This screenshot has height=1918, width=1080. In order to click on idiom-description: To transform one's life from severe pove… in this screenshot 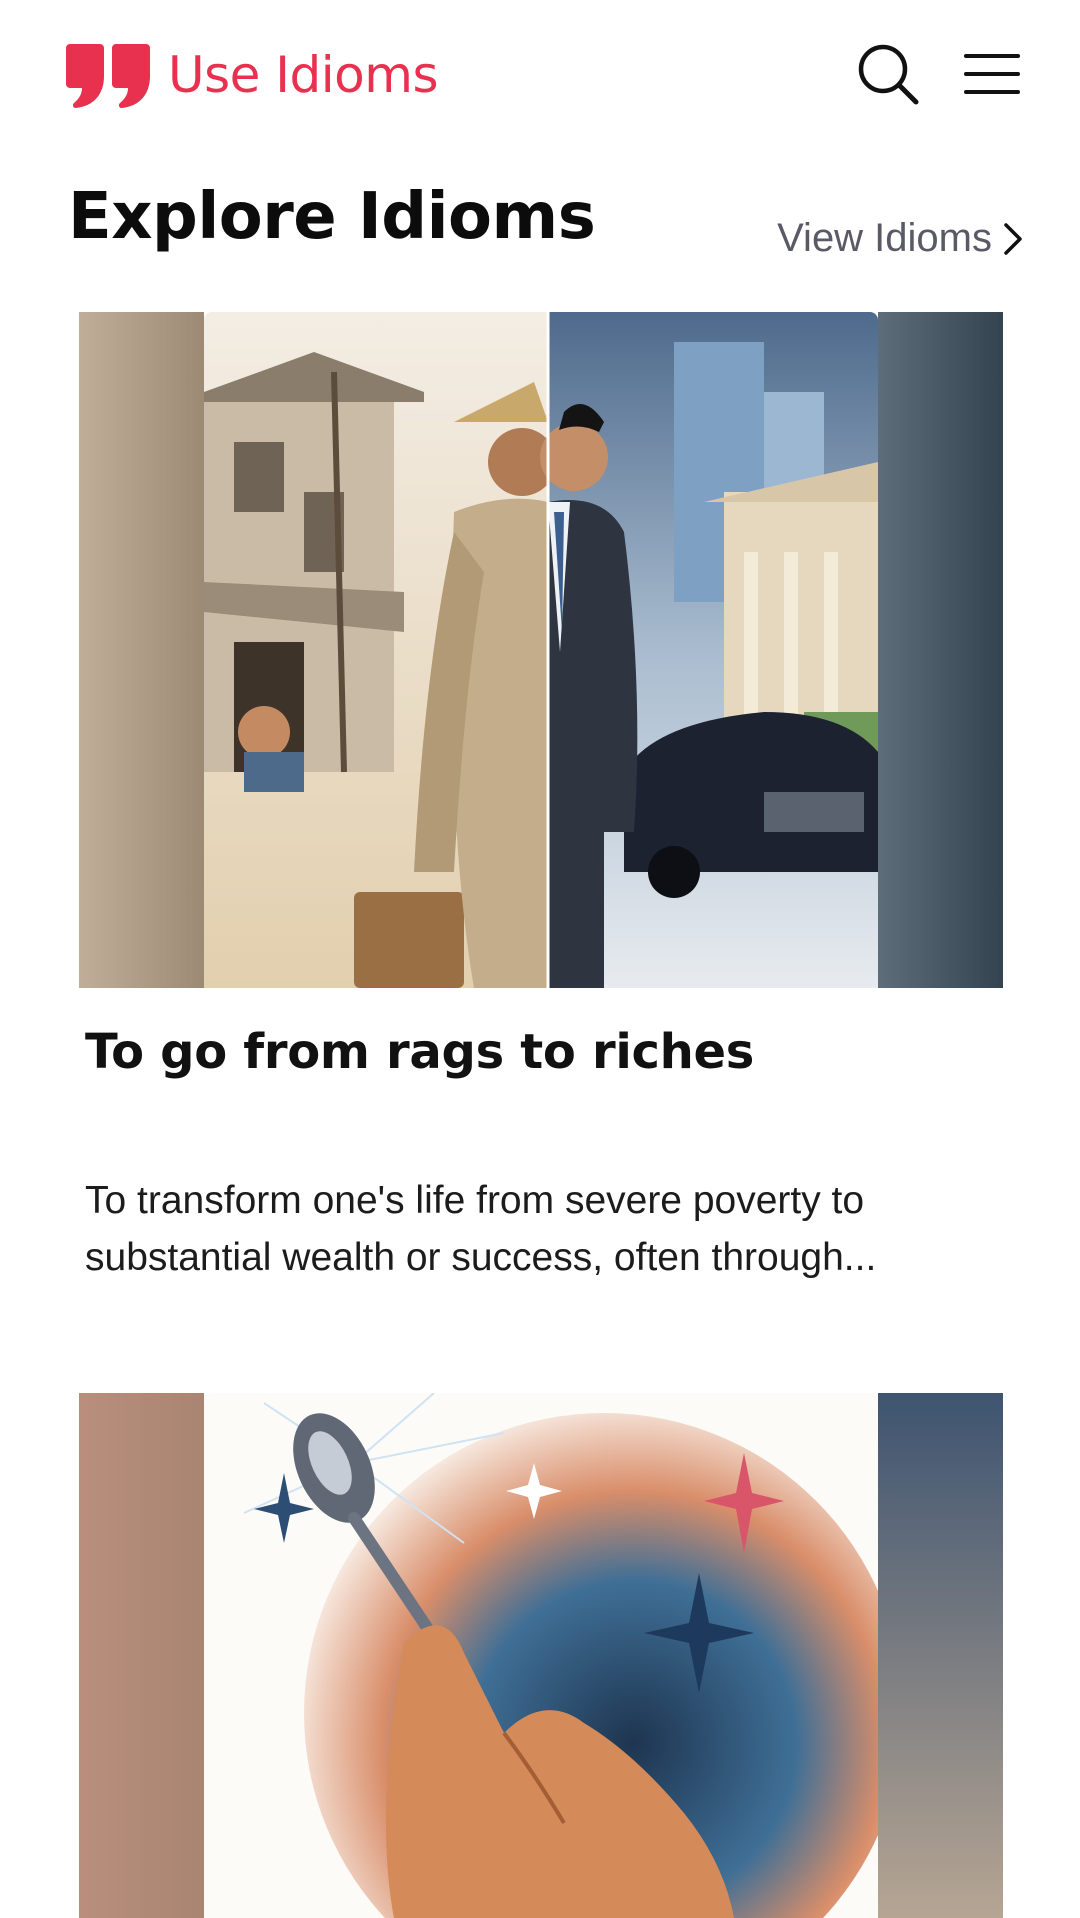, I will do `click(481, 1229)`.